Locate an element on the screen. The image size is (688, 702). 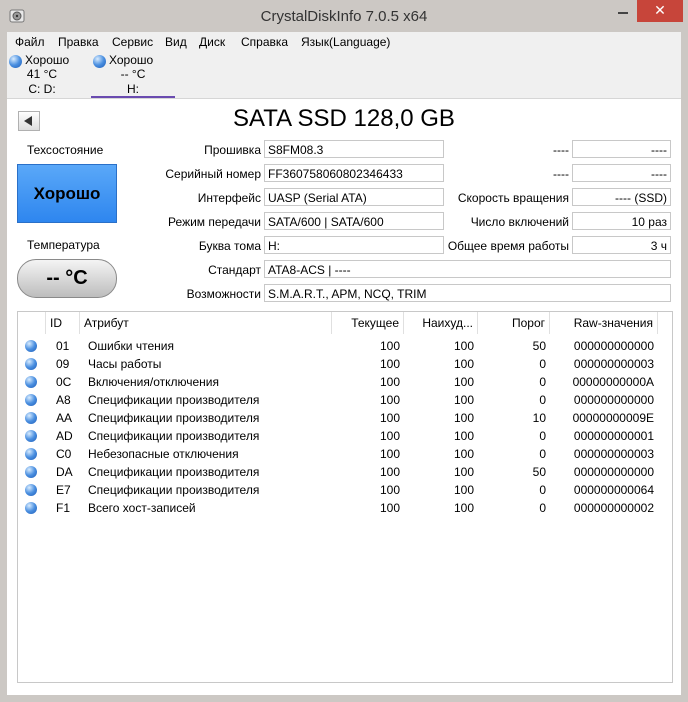
cell-id: 01 is located at coordinates (63, 346).